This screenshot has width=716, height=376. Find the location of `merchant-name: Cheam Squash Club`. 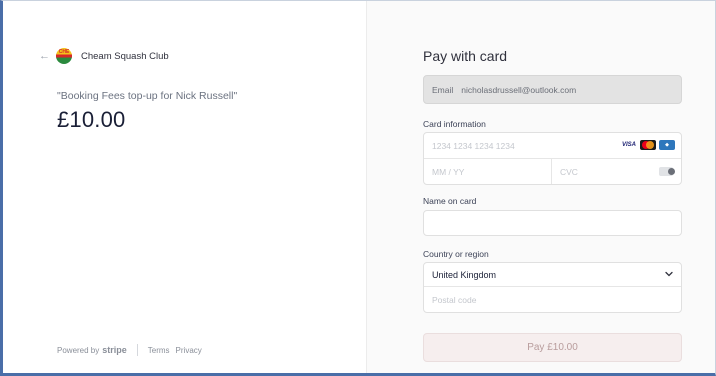

merchant-name: Cheam Squash Club is located at coordinates (125, 56).